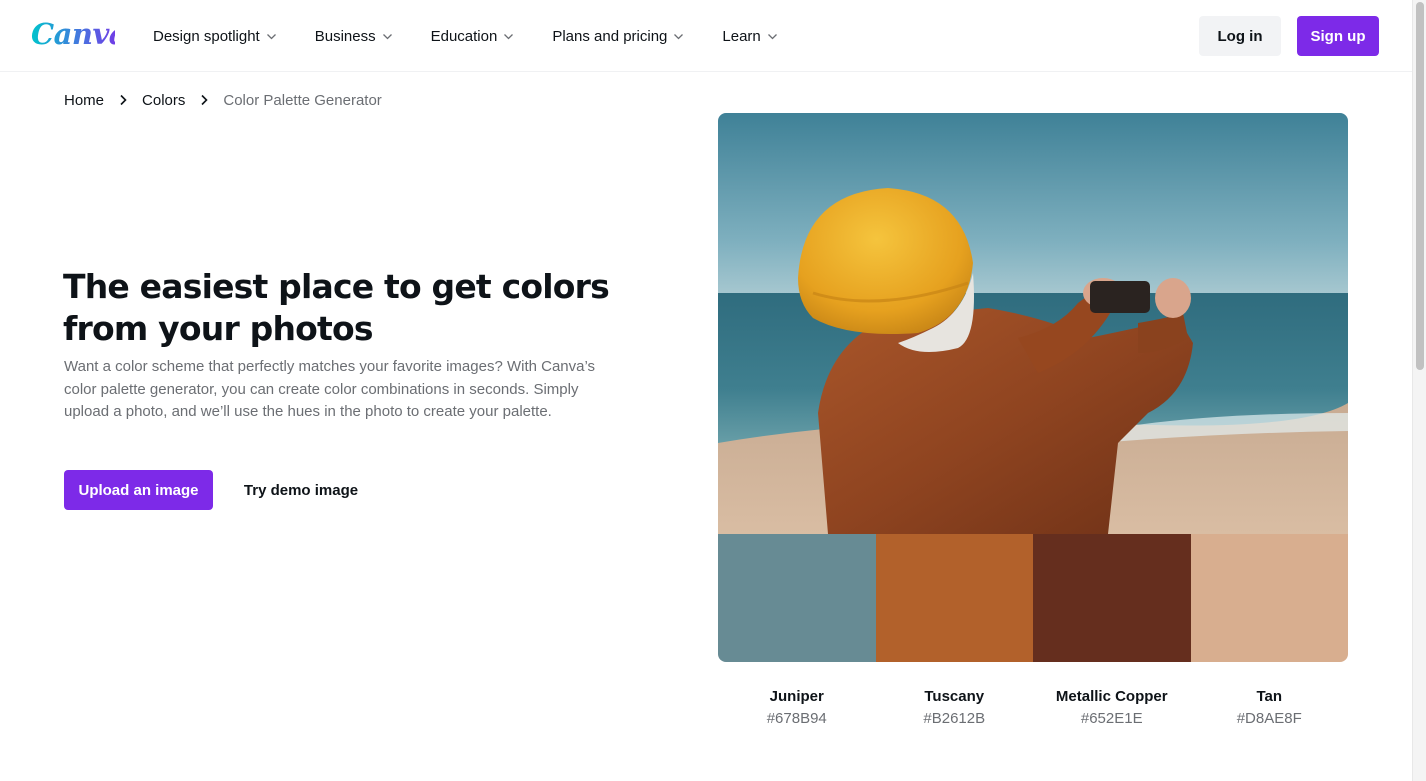 The height and width of the screenshot is (781, 1426). I want to click on nav-label: Business, so click(345, 36).